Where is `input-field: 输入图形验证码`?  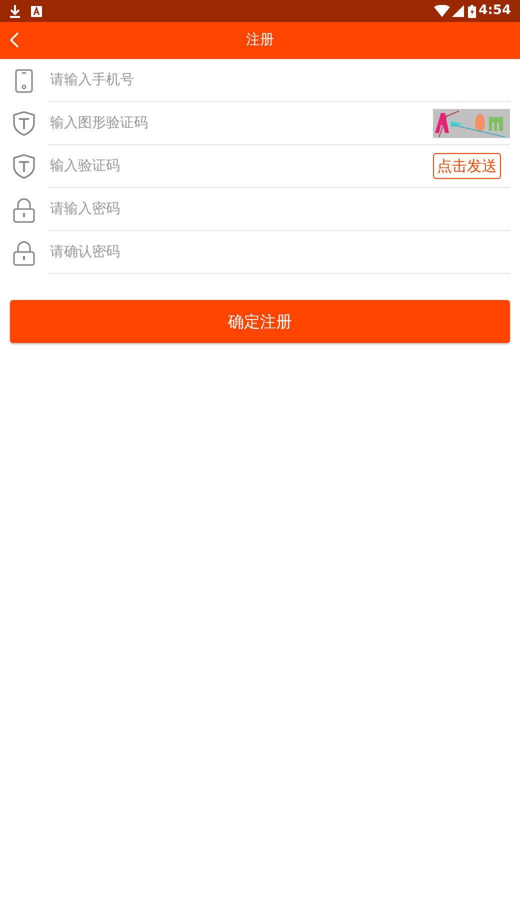
input-field: 输入图形验证码 is located at coordinates (240, 123).